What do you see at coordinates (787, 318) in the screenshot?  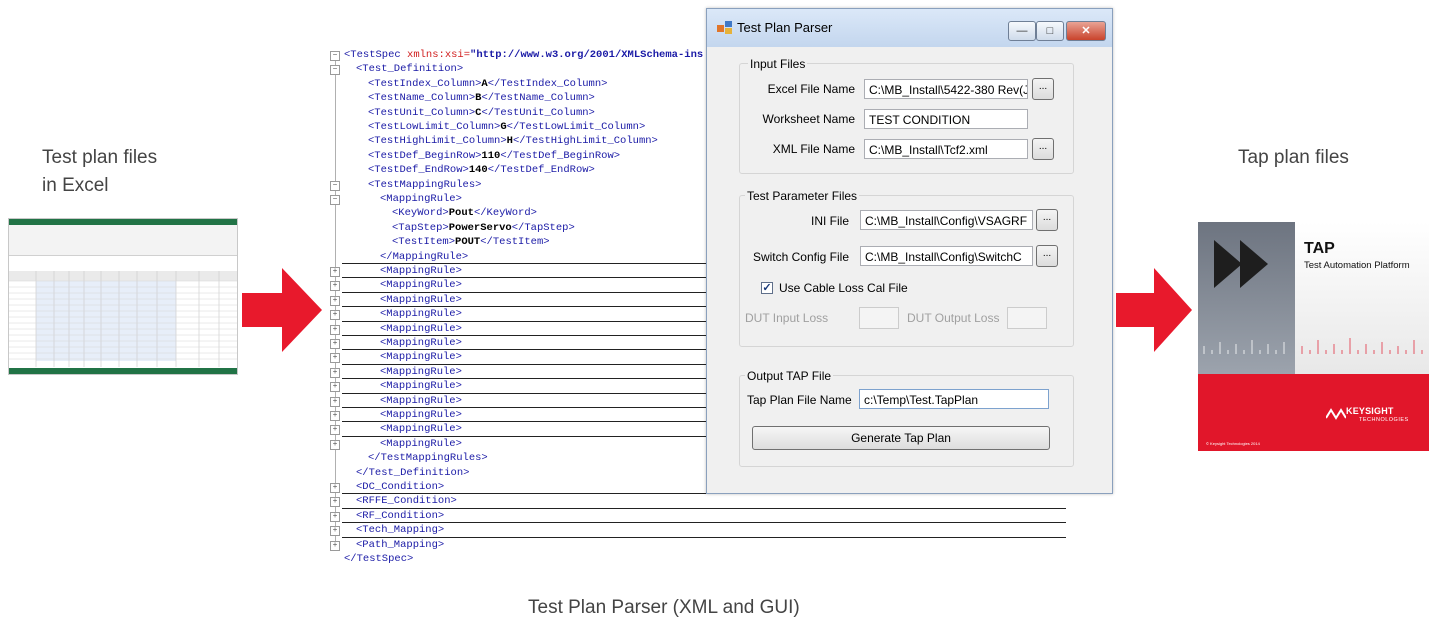 I see `dut-input-loss-label: DUT Input Loss` at bounding box center [787, 318].